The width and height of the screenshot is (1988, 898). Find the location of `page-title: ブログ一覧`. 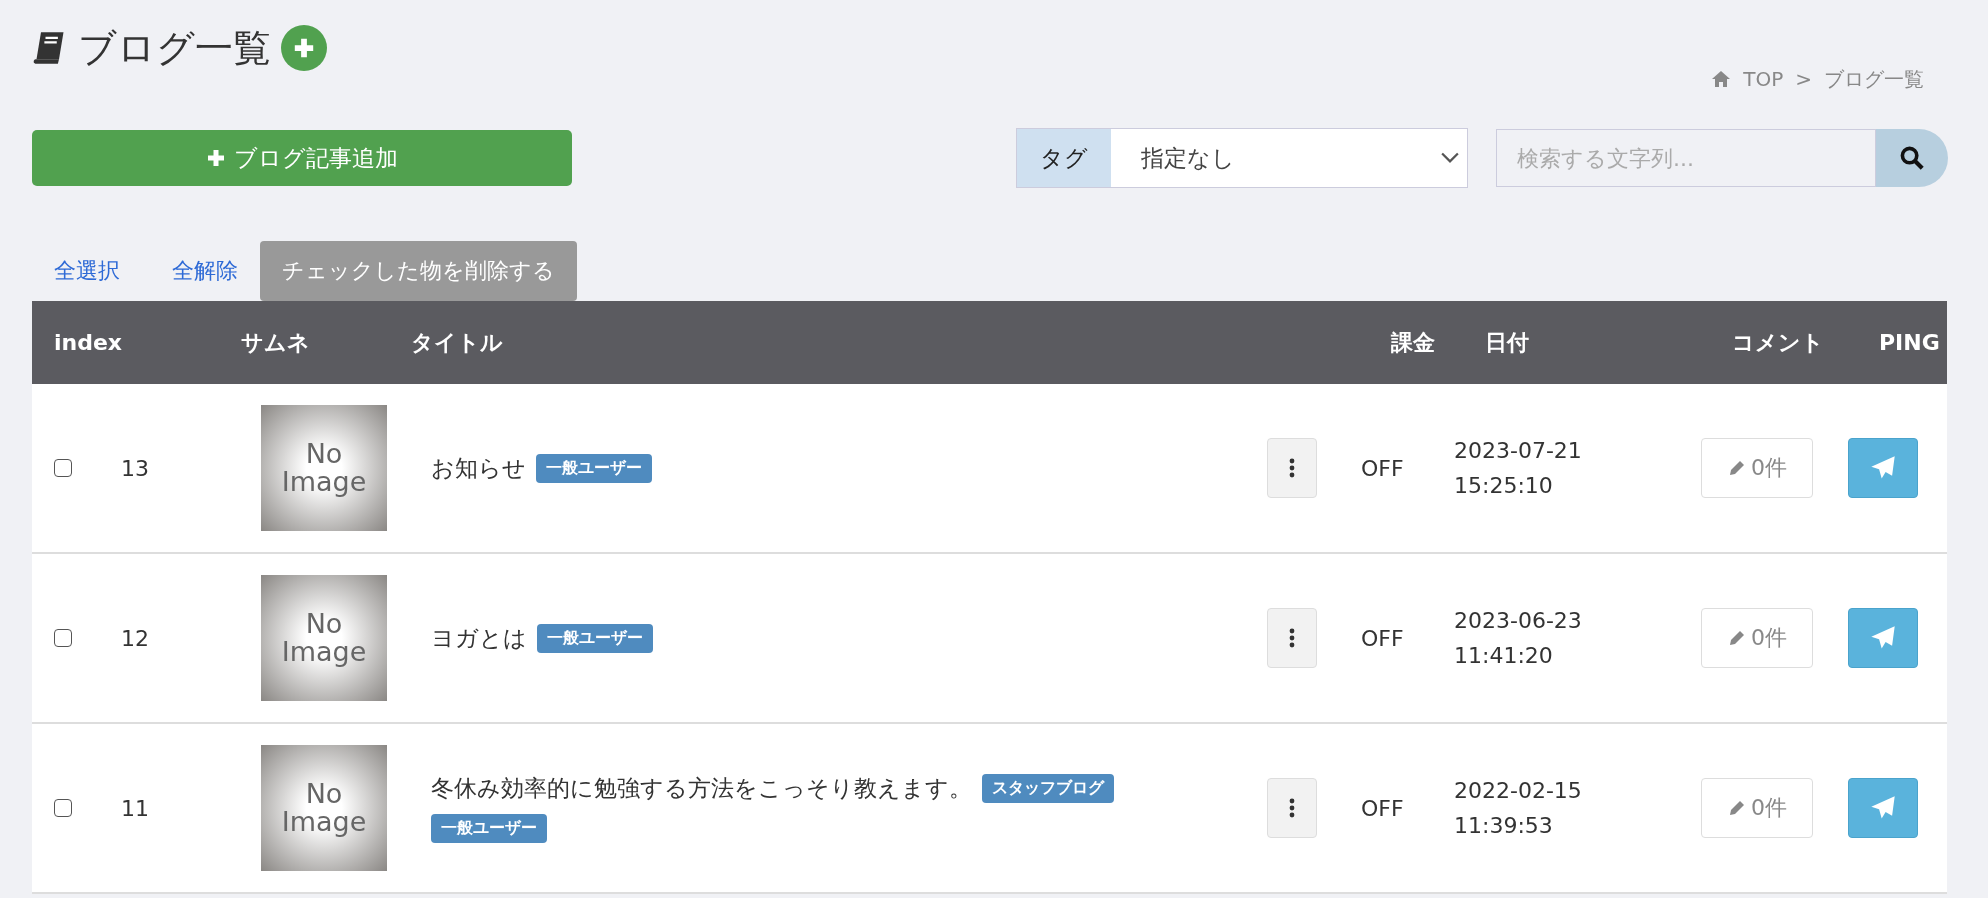

page-title: ブログ一覧 is located at coordinates (174, 48).